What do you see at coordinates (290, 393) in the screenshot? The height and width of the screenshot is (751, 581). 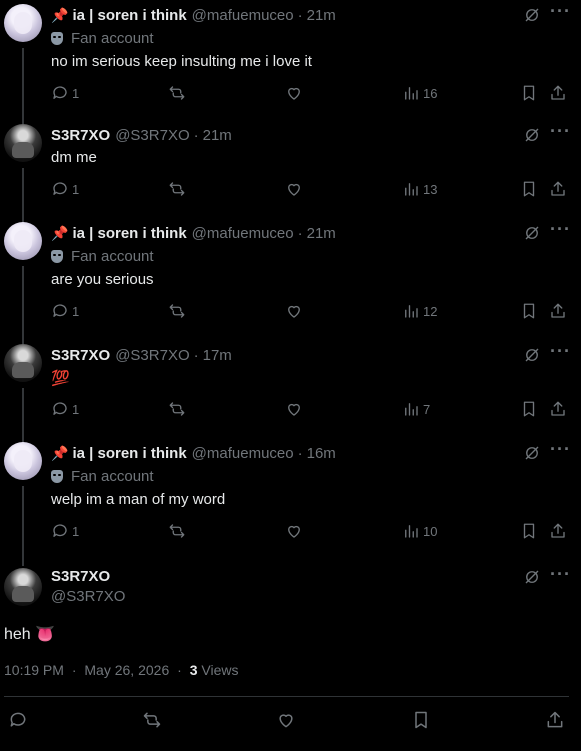 I see `reply-tweet: S3R7XO @S3R7XO · 17m 💯 ··· 1 7` at bounding box center [290, 393].